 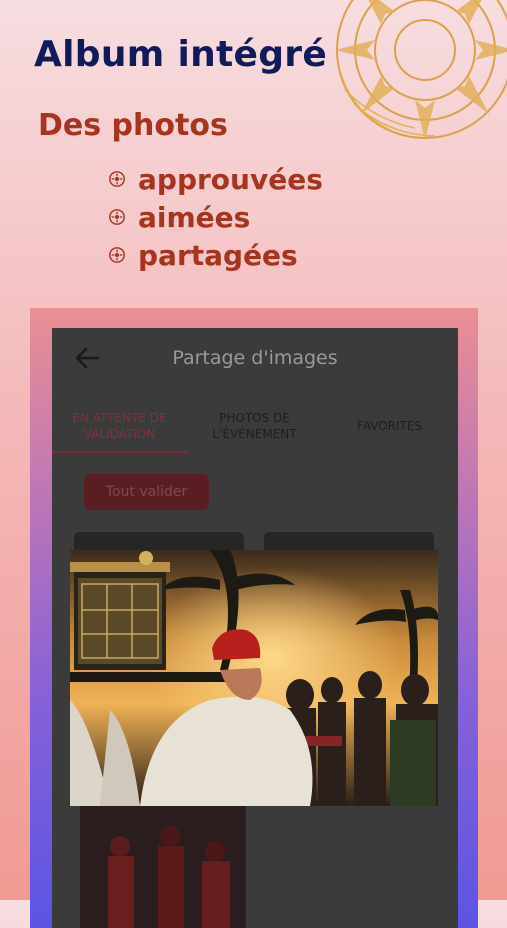 What do you see at coordinates (119, 426) in the screenshot?
I see `tab-pending-validation: EN ATTENTE DE VALIDATION` at bounding box center [119, 426].